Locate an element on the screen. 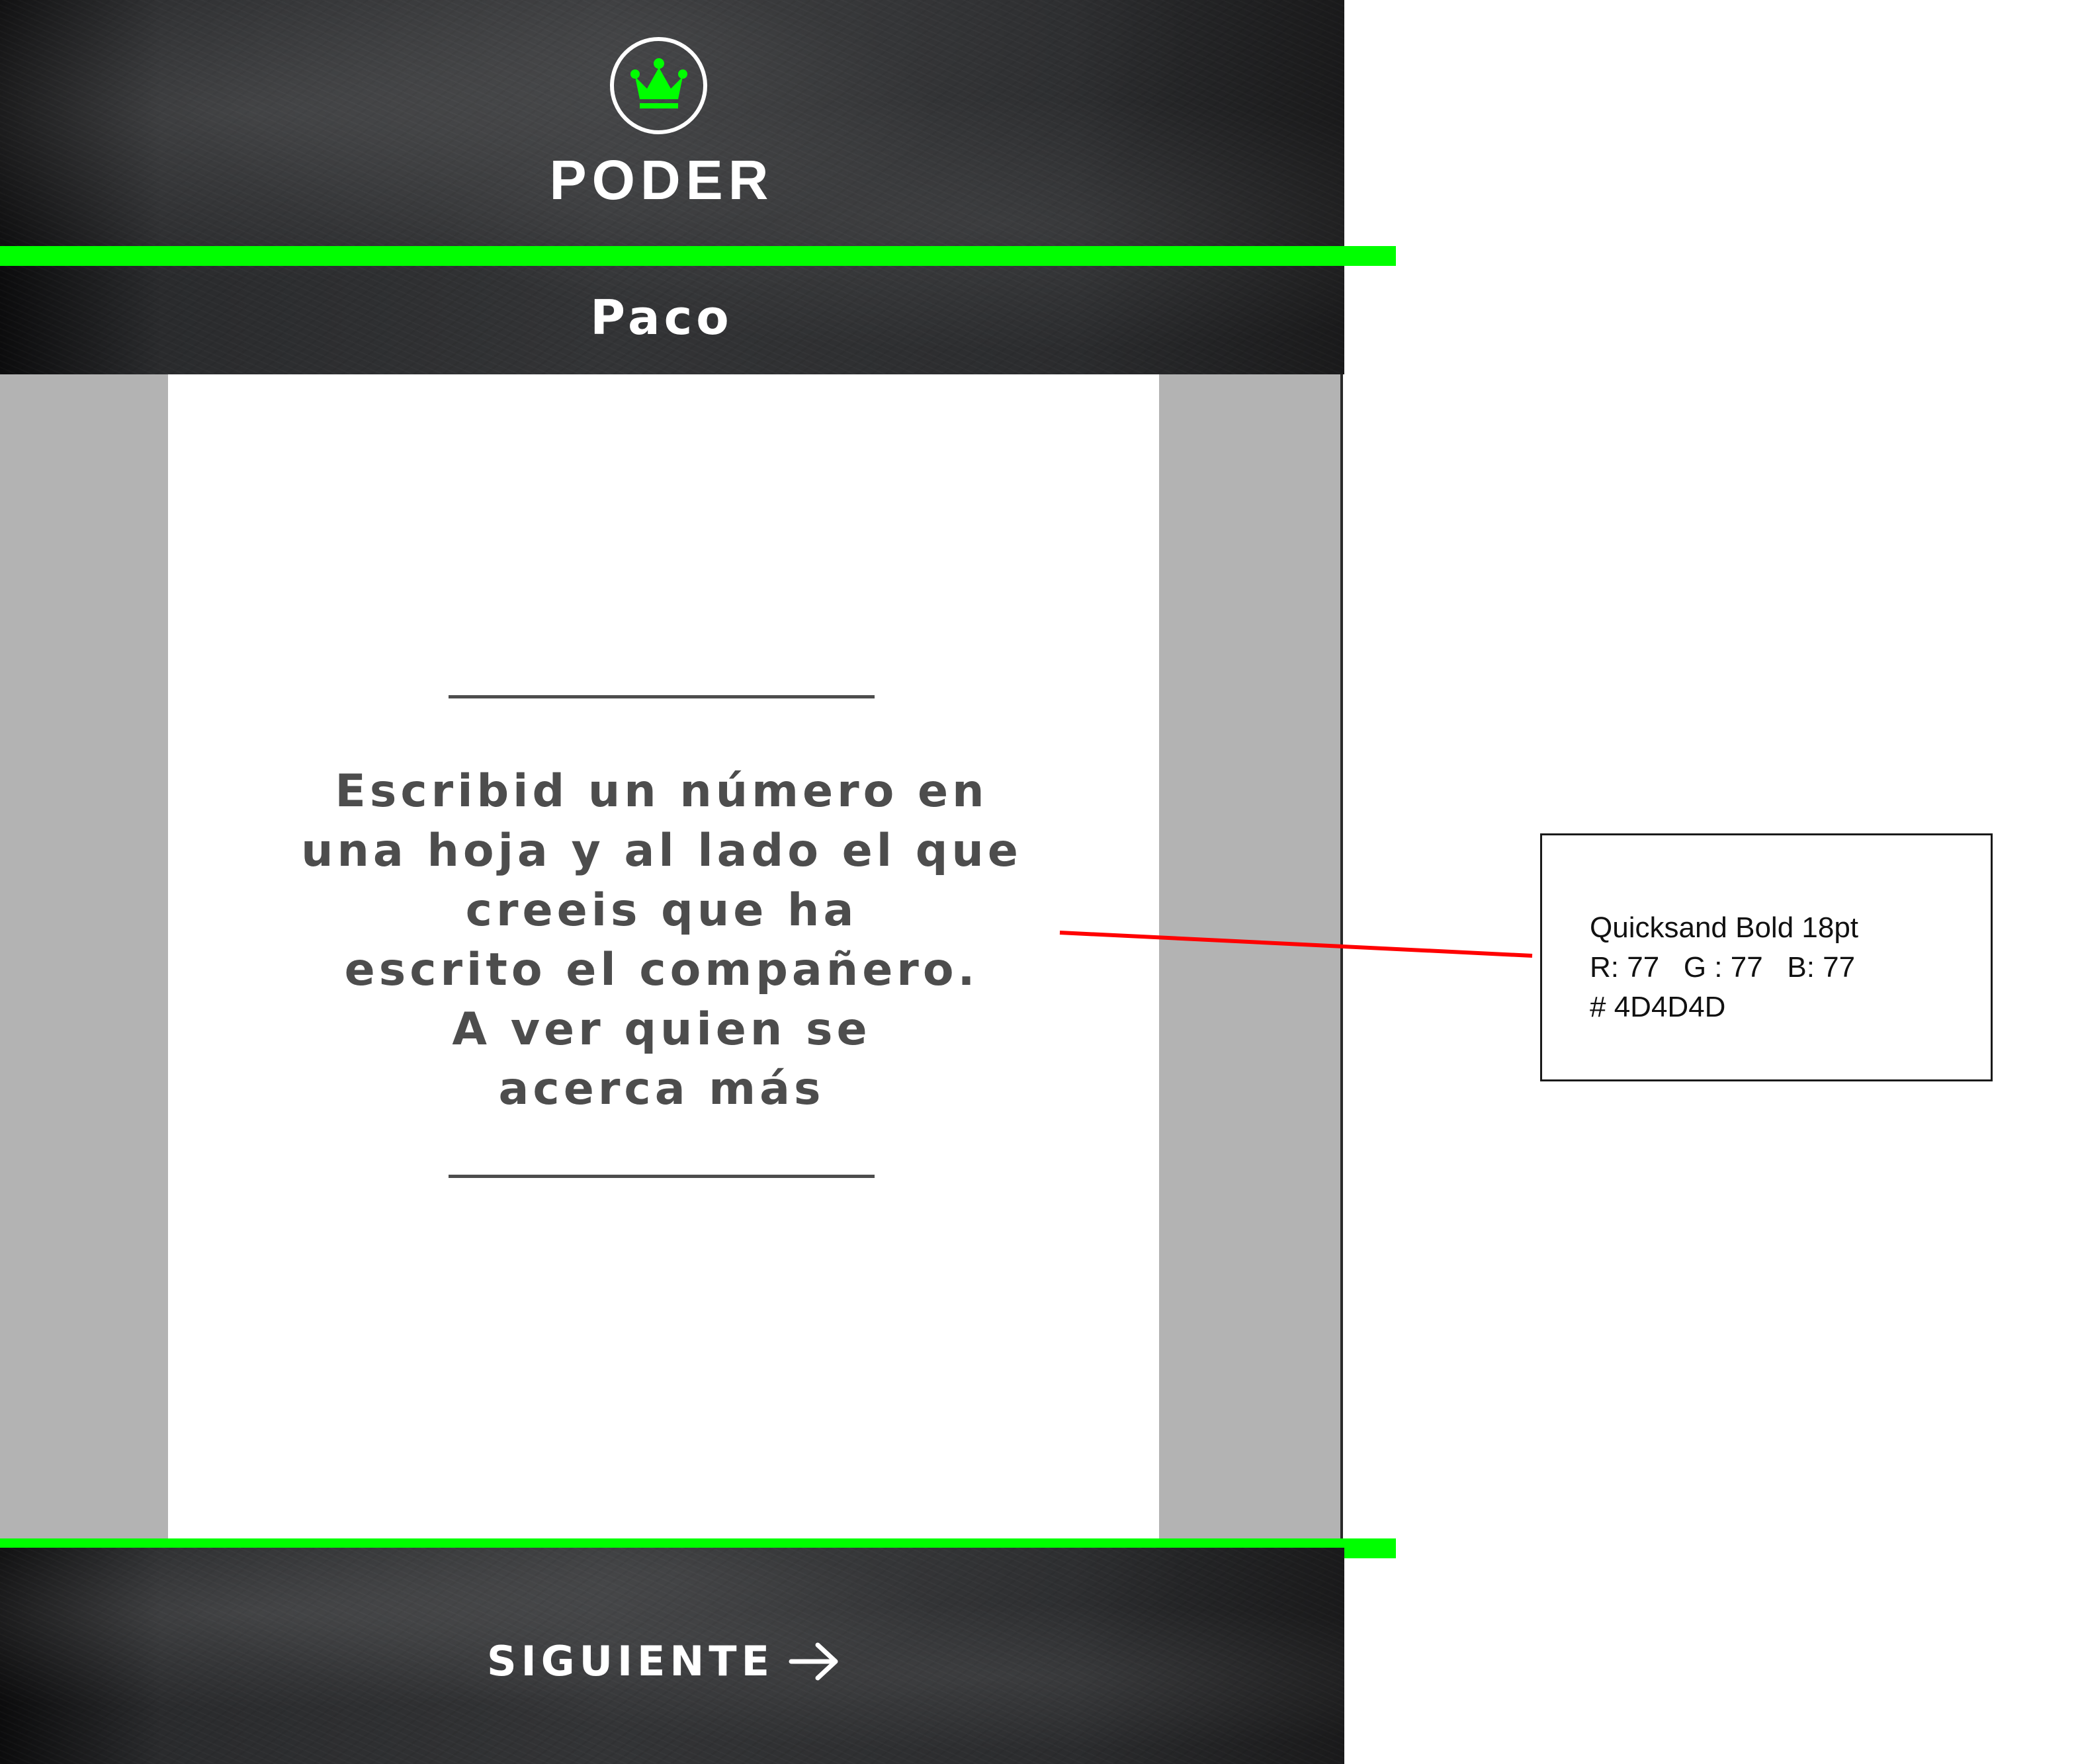 The height and width of the screenshot is (1764, 2076). app-title: PODER is located at coordinates (661, 180).